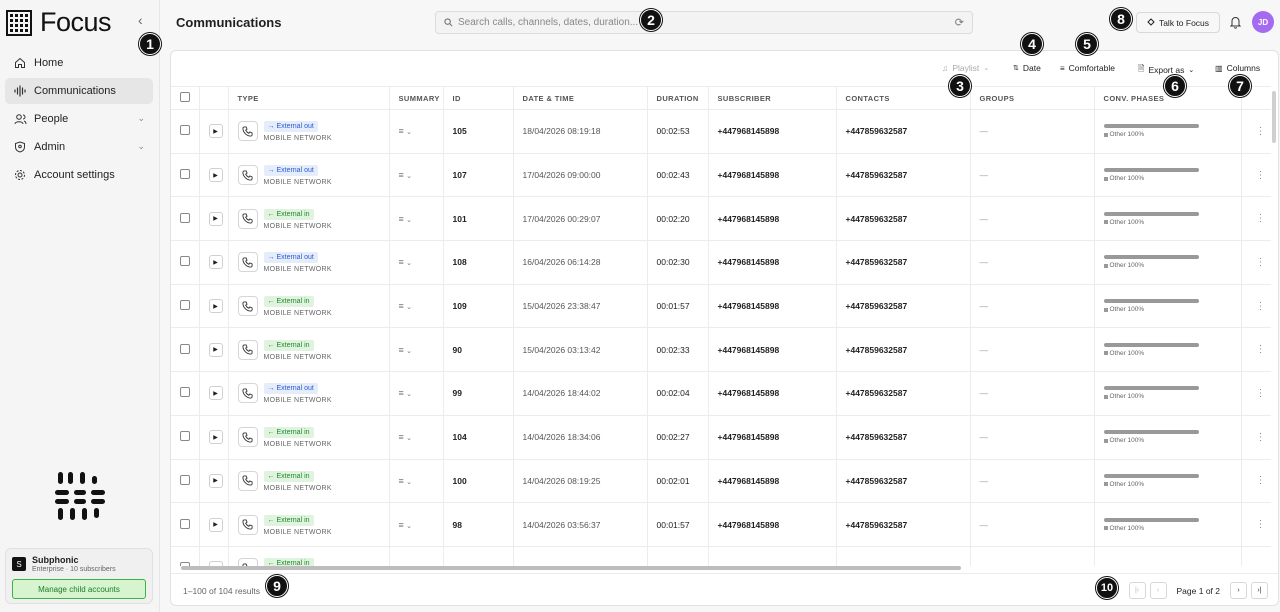  Describe the element at coordinates (1166, 70) in the screenshot. I see `export-button: 🗎 Export as ⌄` at that location.